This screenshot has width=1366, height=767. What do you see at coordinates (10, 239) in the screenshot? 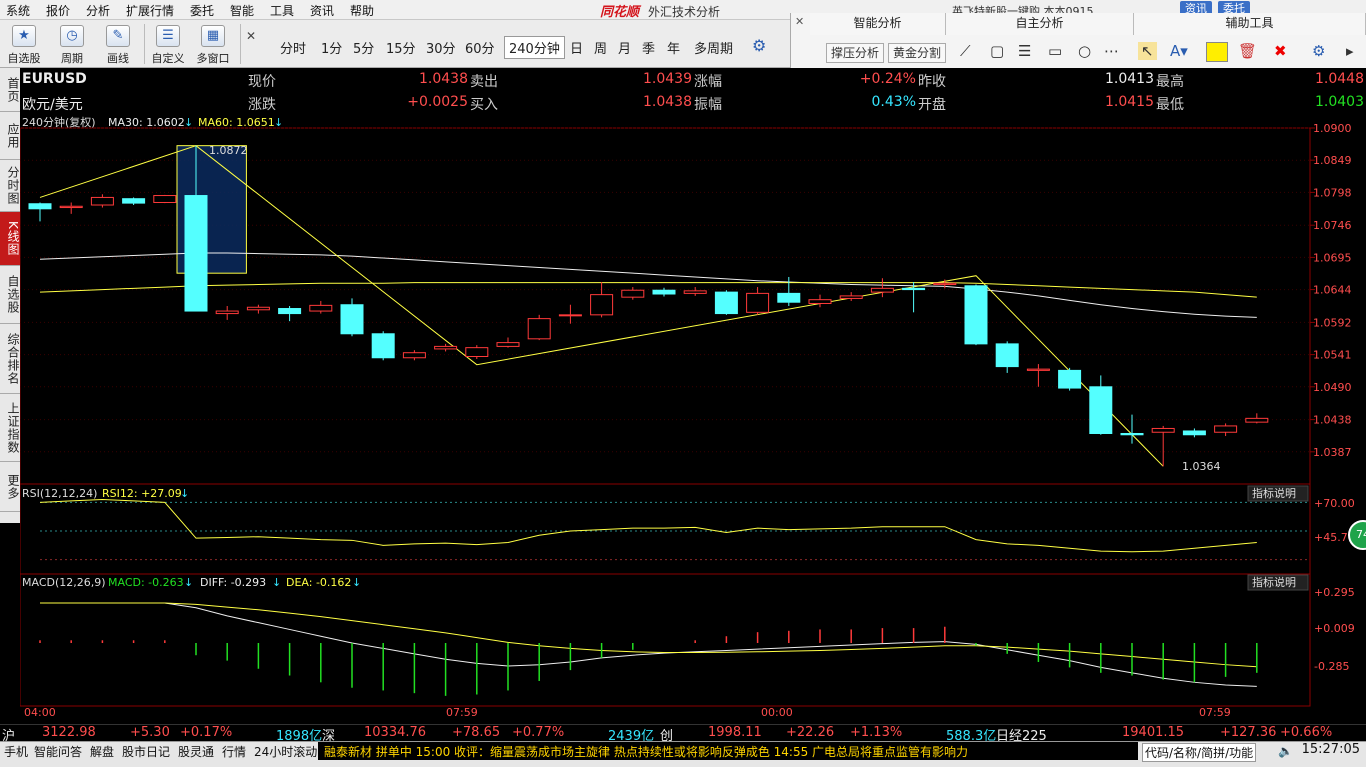
I see `sidebar-item-kline: K线图` at bounding box center [10, 239].